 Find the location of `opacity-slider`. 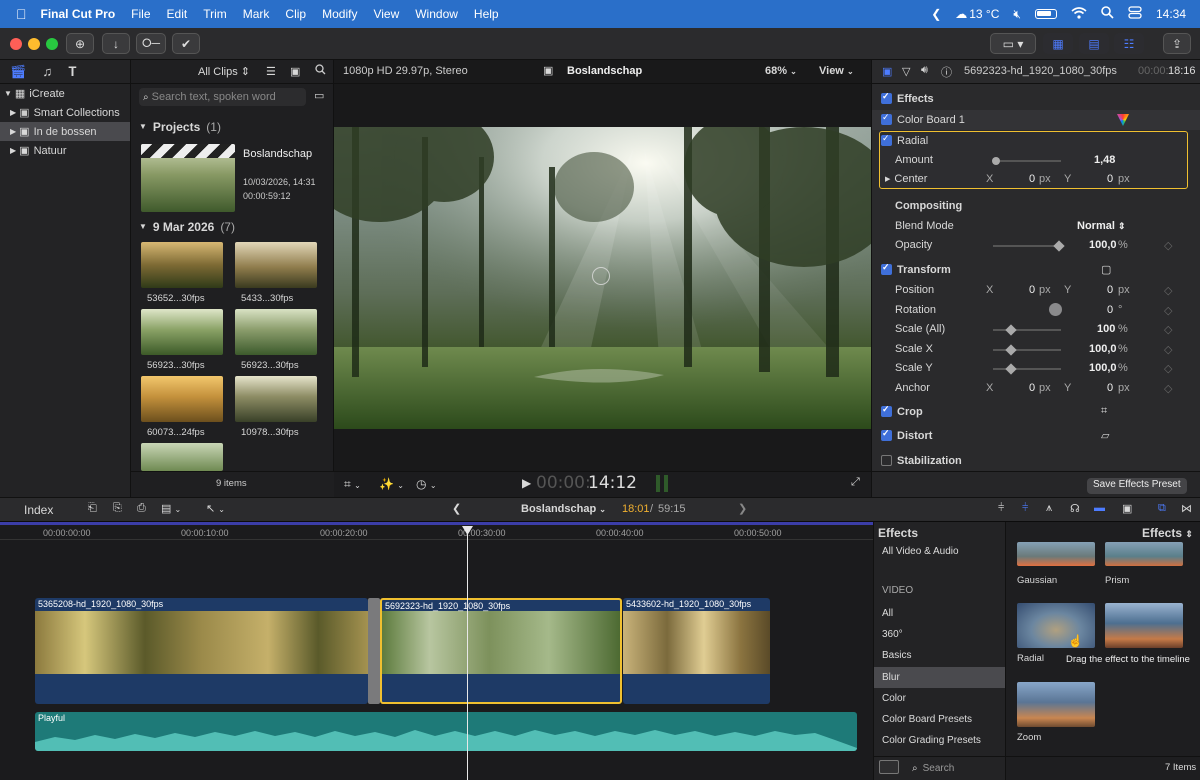

opacity-slider is located at coordinates (1029, 246).